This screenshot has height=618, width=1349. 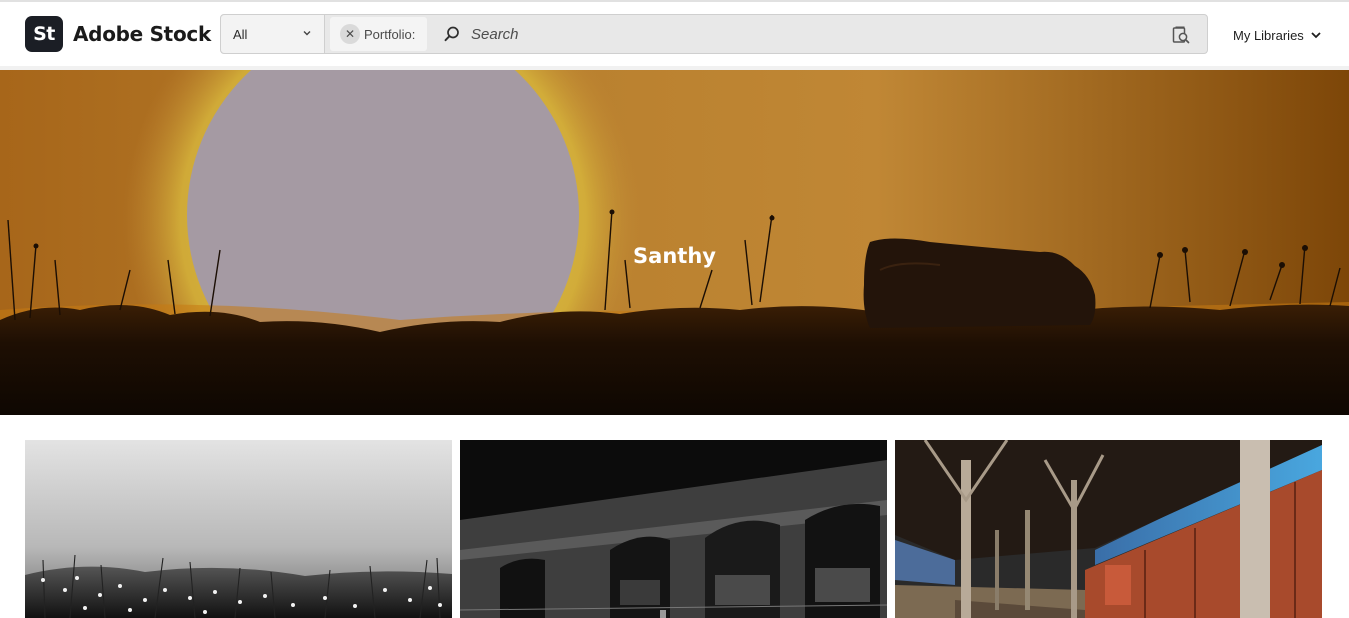 What do you see at coordinates (240, 34) in the screenshot?
I see `search-scope-value: All` at bounding box center [240, 34].